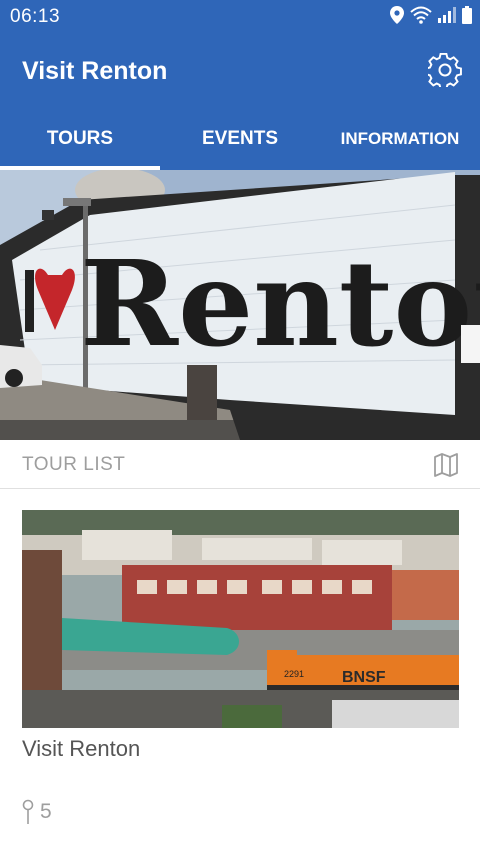  What do you see at coordinates (46, 811) in the screenshot?
I see `stops-count: 5` at bounding box center [46, 811].